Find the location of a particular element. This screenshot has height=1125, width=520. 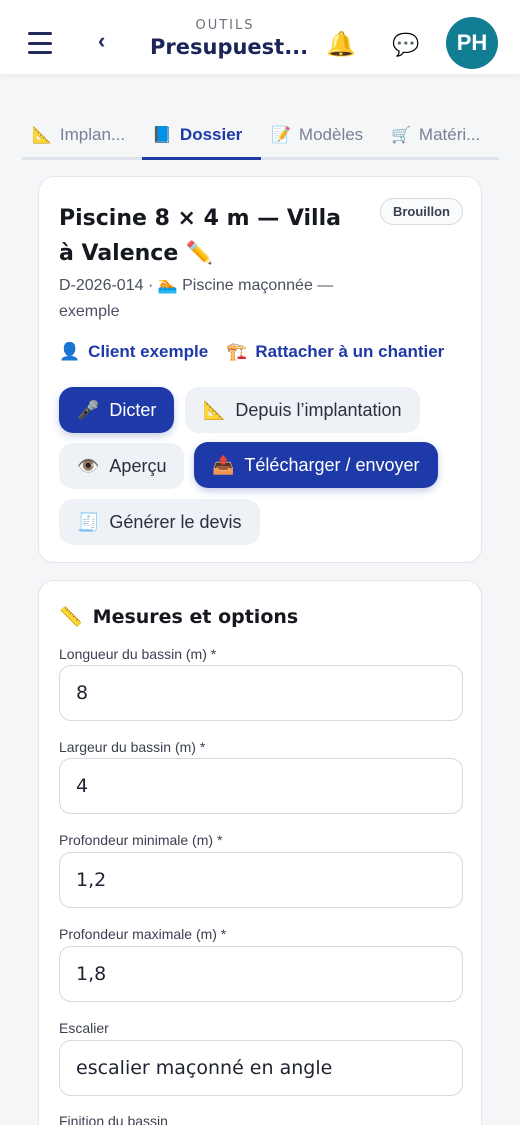

dossier-title: Piscine 8 × 4 m — Villa à Valence ✏️ is located at coordinates (209, 236).